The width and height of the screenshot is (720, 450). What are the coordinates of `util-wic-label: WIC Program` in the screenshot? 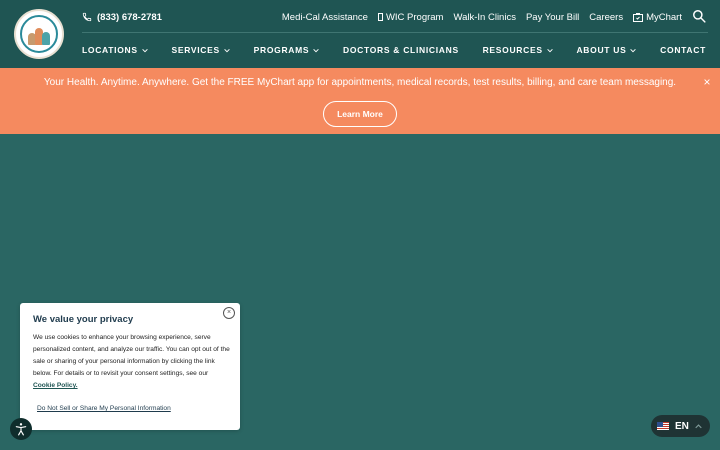 It's located at (414, 17).